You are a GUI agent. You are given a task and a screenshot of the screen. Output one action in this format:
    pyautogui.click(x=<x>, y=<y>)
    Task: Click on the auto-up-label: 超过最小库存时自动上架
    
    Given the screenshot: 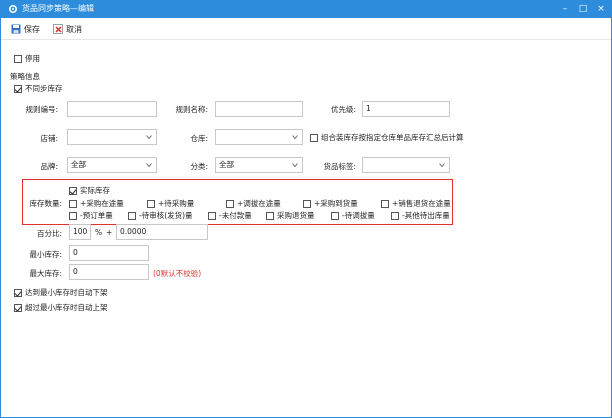 What is the action you would take?
    pyautogui.click(x=66, y=307)
    